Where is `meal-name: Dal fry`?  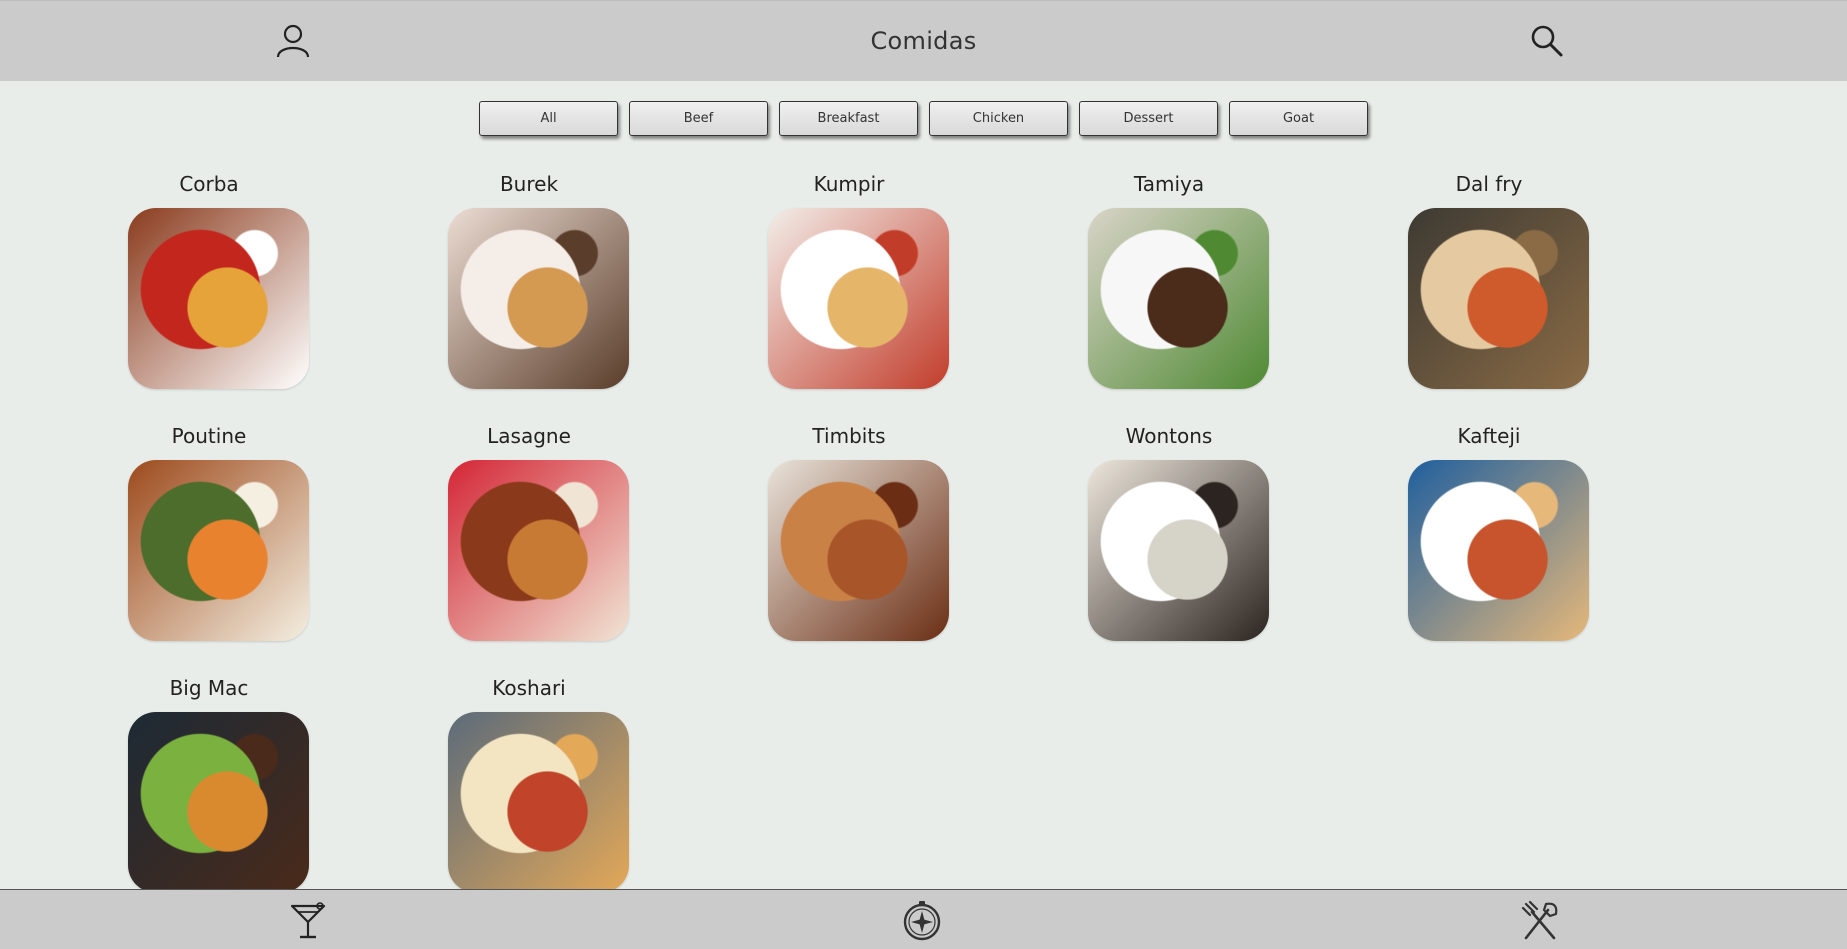 meal-name: Dal fry is located at coordinates (1489, 184).